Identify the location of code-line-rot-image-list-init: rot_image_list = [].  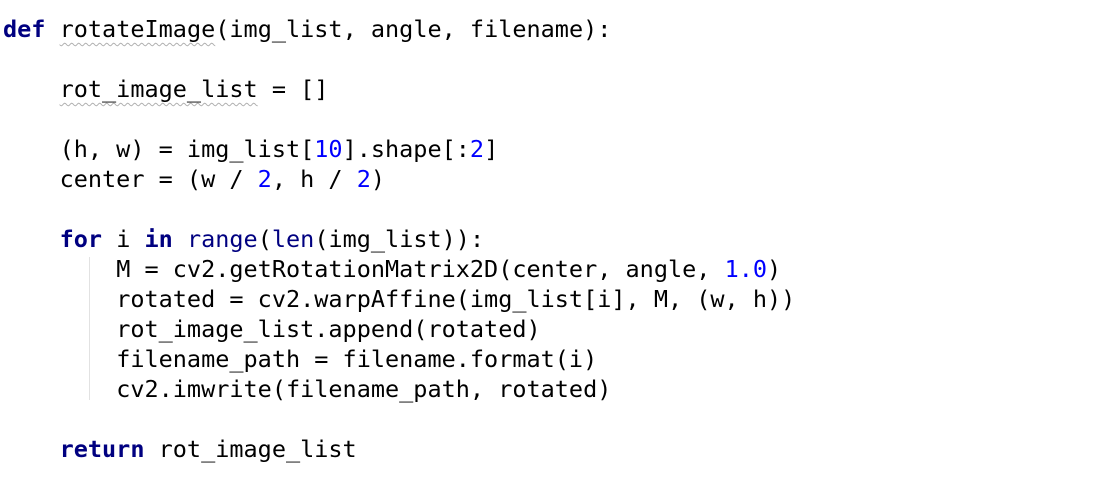
(166, 89).